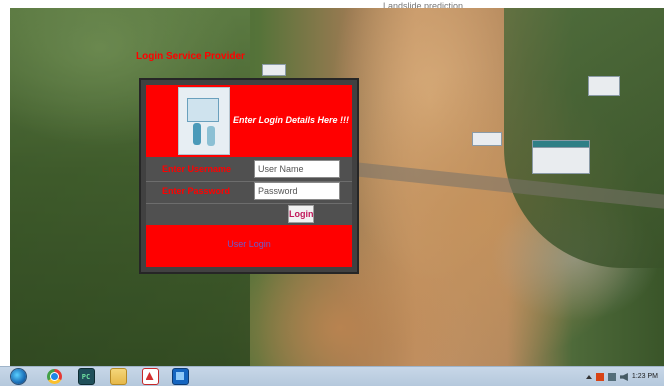 The width and height of the screenshot is (664, 386). I want to click on username-row: Enter Username, so click(249, 170).